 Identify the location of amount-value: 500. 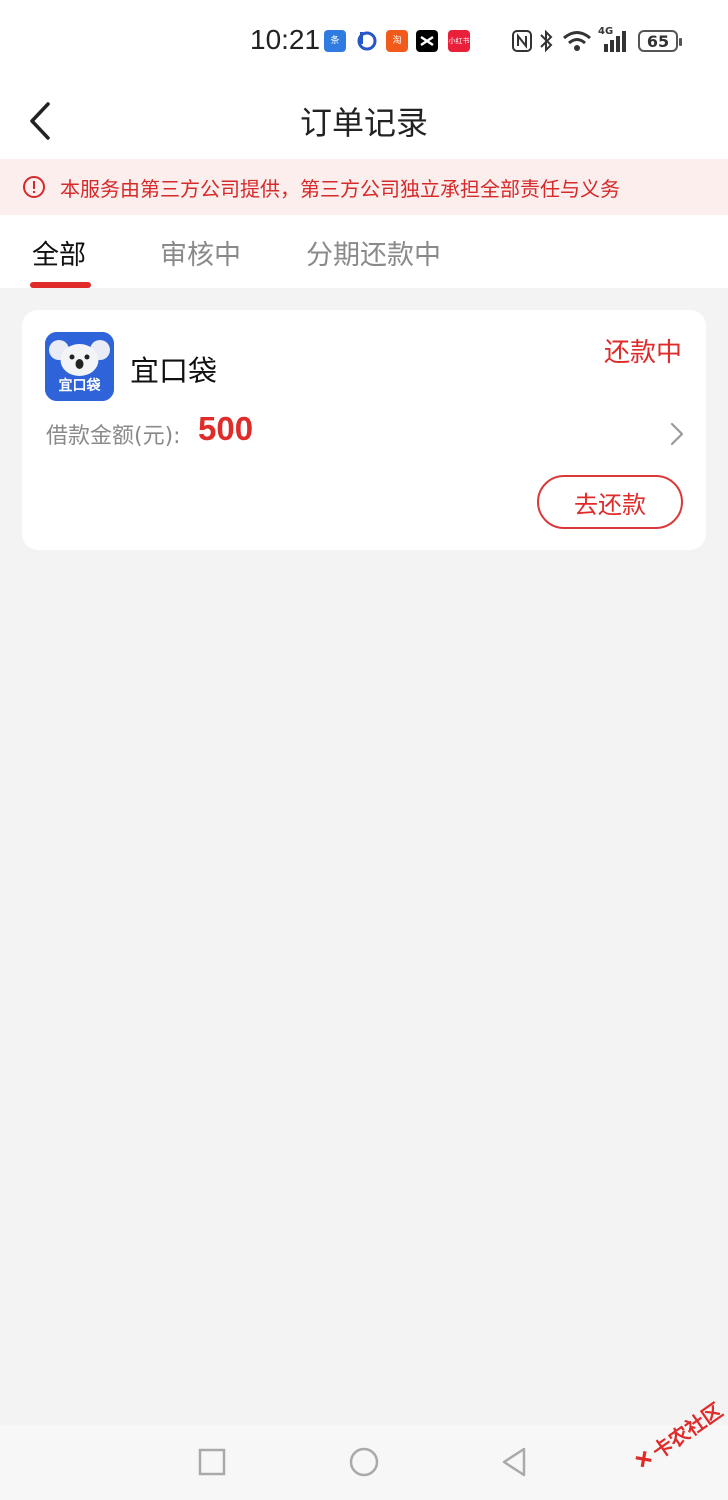
(226, 428).